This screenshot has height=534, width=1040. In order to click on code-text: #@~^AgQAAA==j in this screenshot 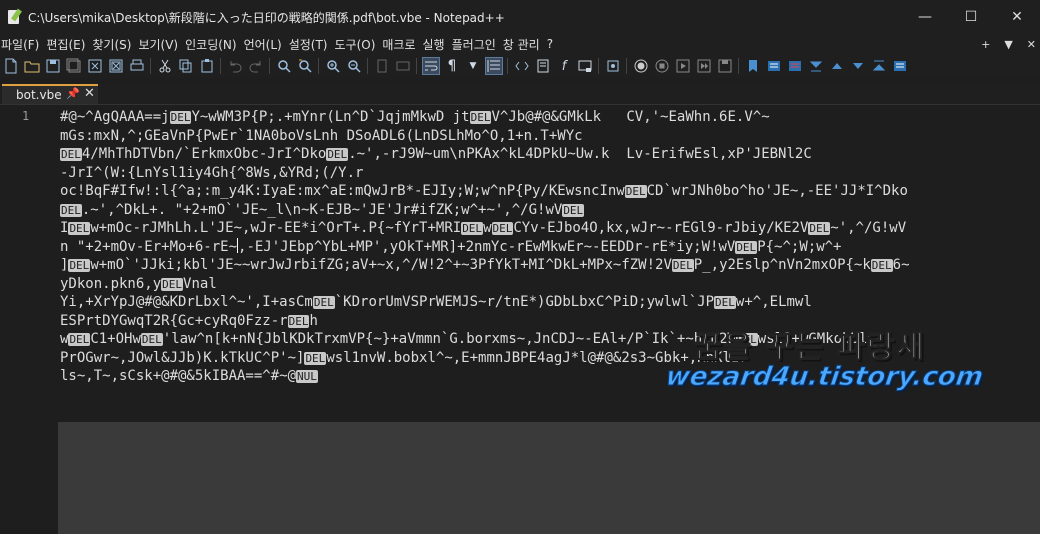, I will do `click(115, 117)`.